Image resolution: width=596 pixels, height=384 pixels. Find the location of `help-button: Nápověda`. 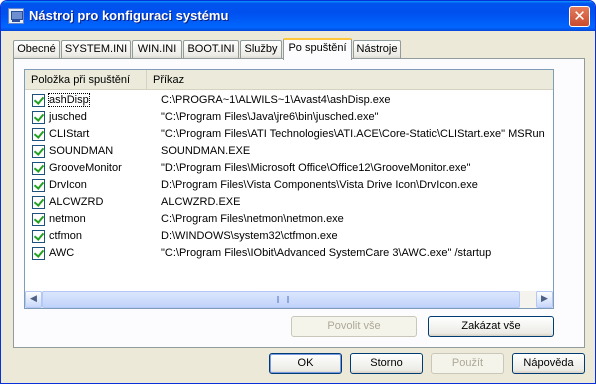

help-button: Nápověda is located at coordinates (548, 363).